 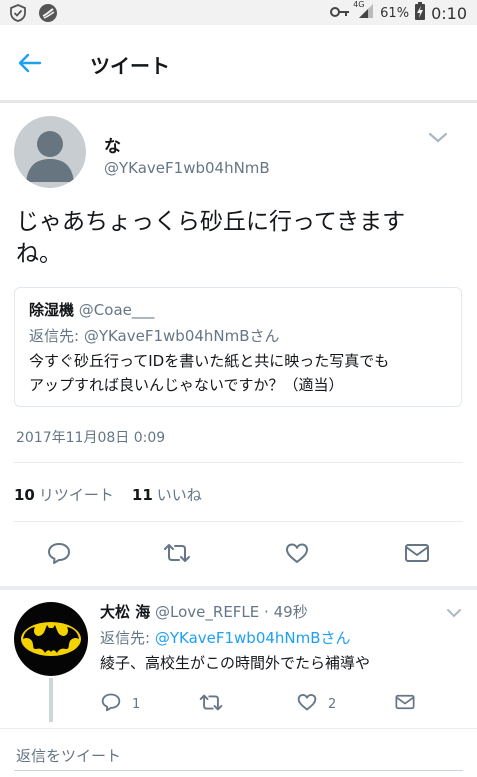 I want to click on compose-placeholder: 返信をツイート, so click(x=69, y=756).